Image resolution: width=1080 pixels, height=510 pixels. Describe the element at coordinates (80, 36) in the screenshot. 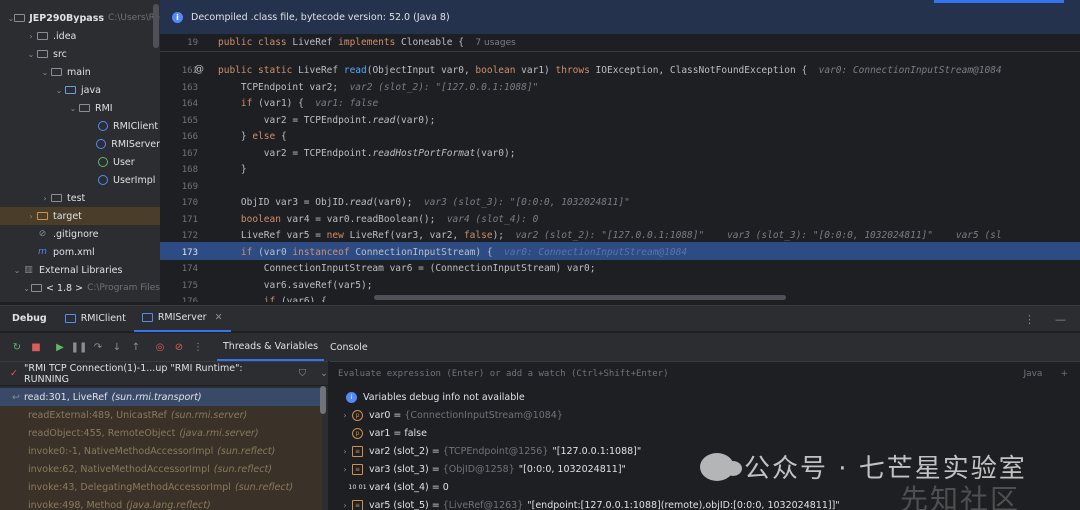

I see `tree-item: › .idea` at that location.